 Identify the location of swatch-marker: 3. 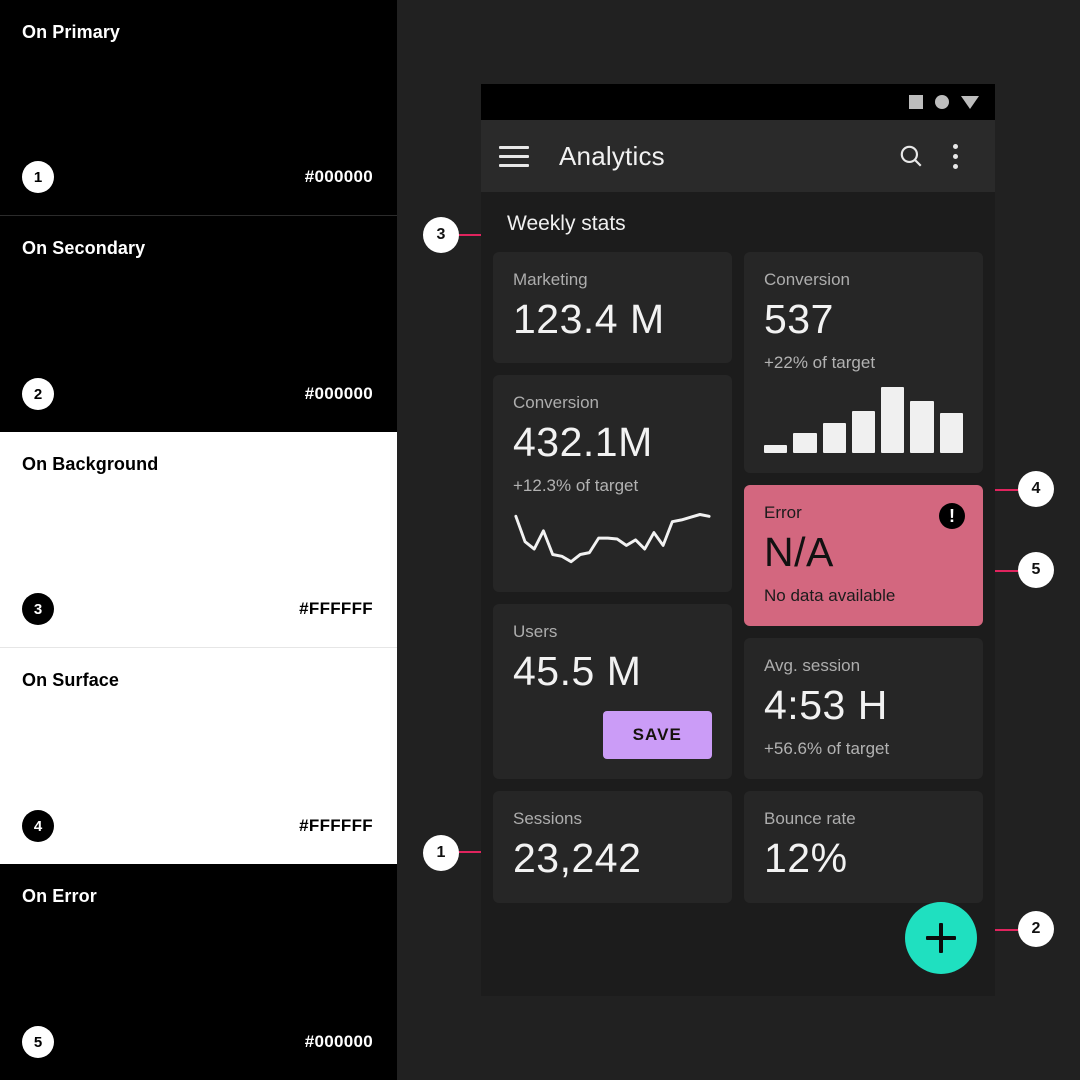
(38, 609).